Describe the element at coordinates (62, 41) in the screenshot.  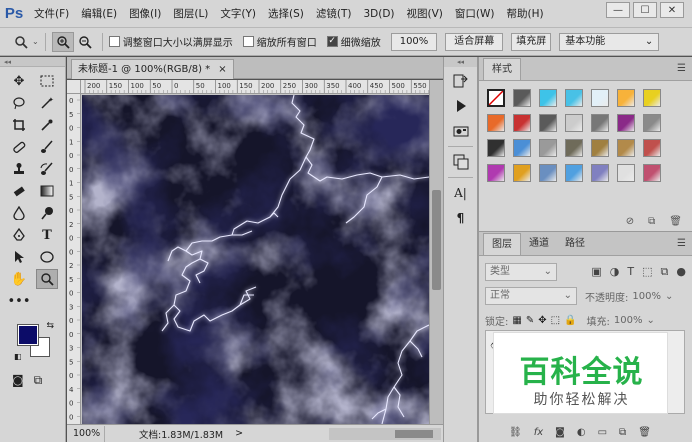
I see `zoom-in-icon` at that location.